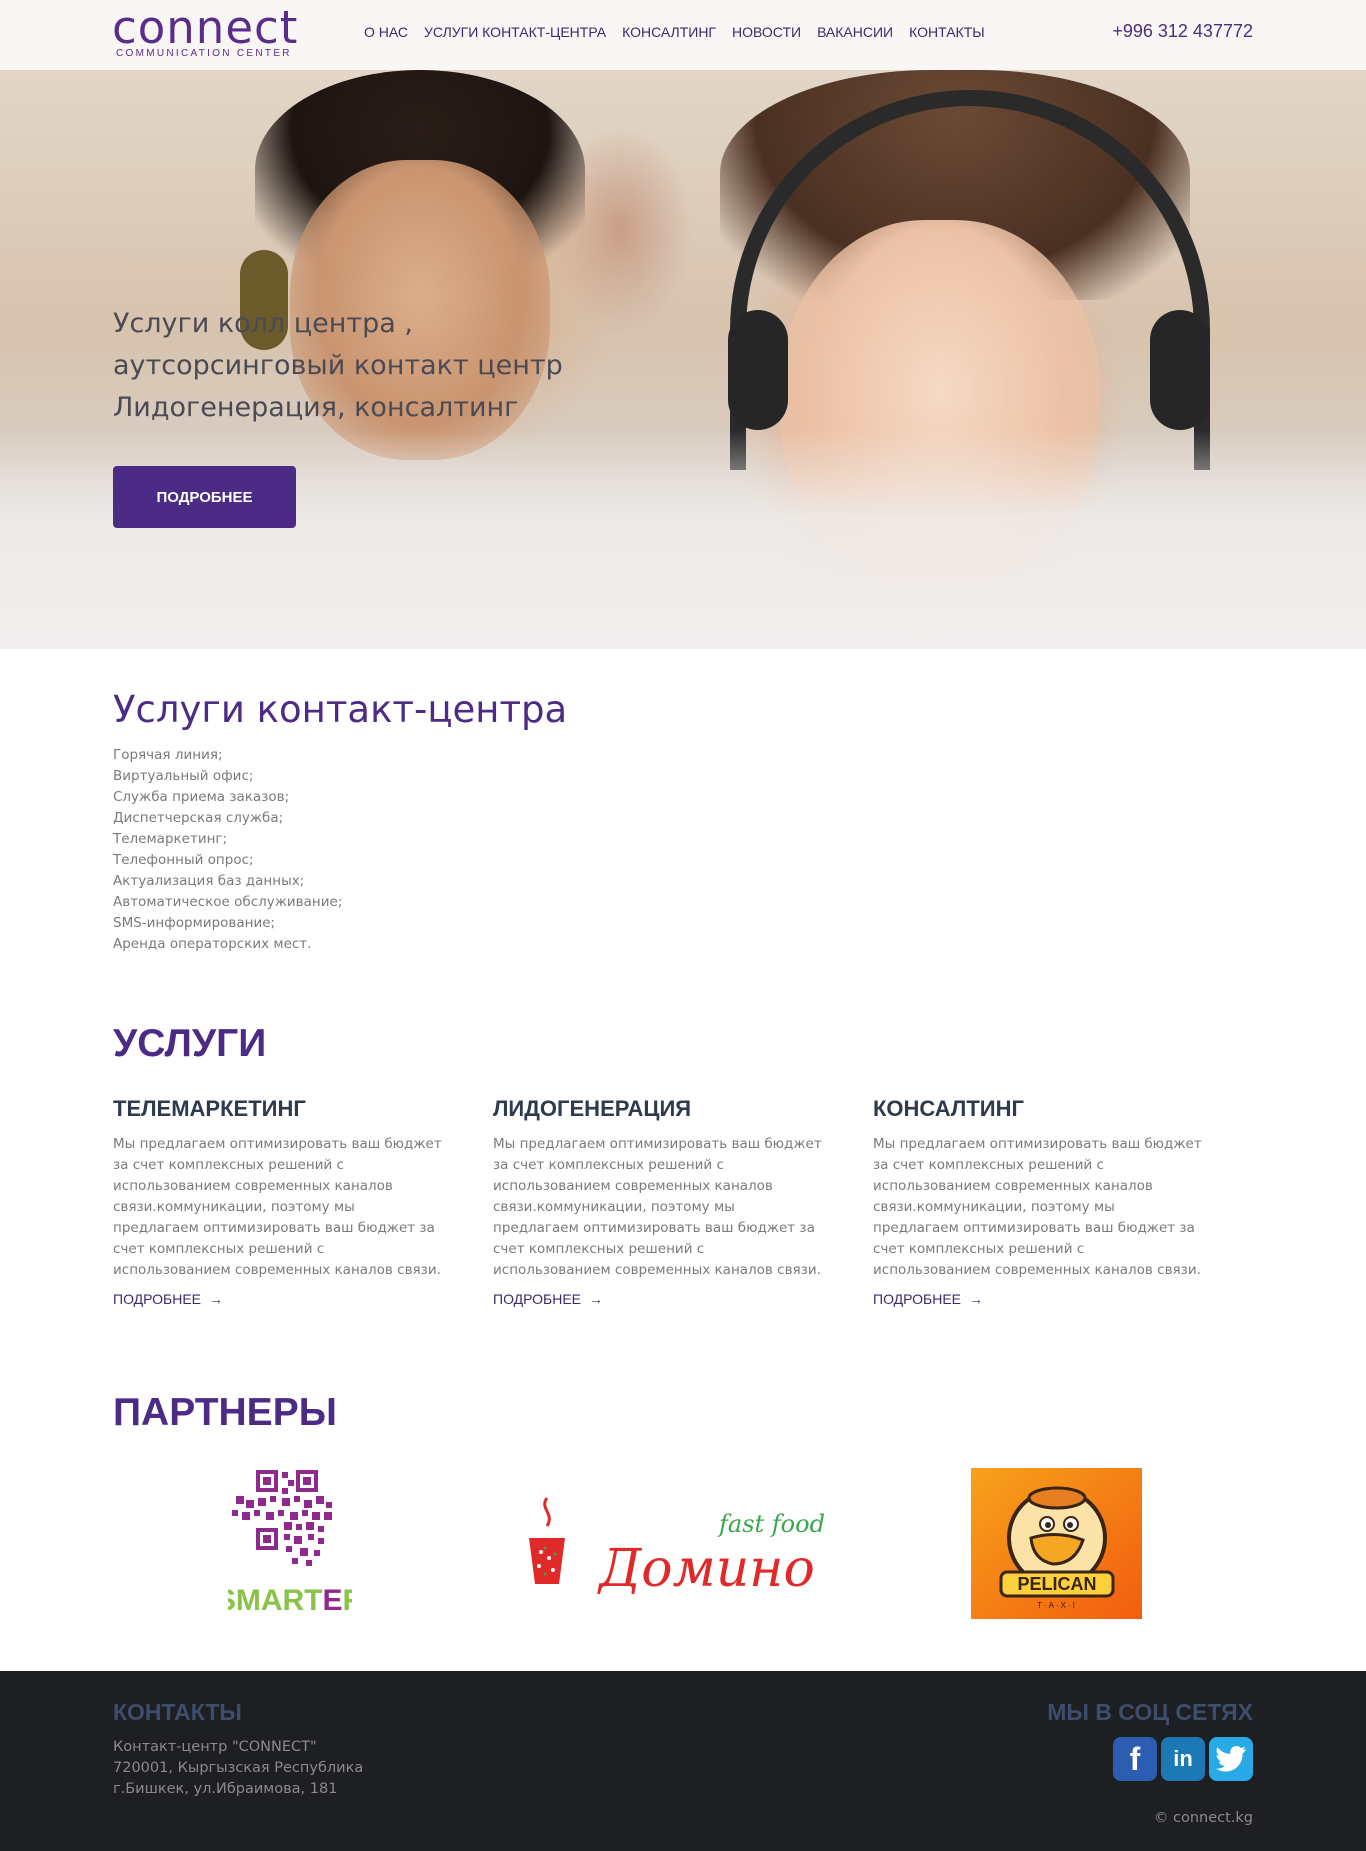 The image size is (1366, 1851). What do you see at coordinates (386, 32) in the screenshot?
I see `nav-about: О НАС` at bounding box center [386, 32].